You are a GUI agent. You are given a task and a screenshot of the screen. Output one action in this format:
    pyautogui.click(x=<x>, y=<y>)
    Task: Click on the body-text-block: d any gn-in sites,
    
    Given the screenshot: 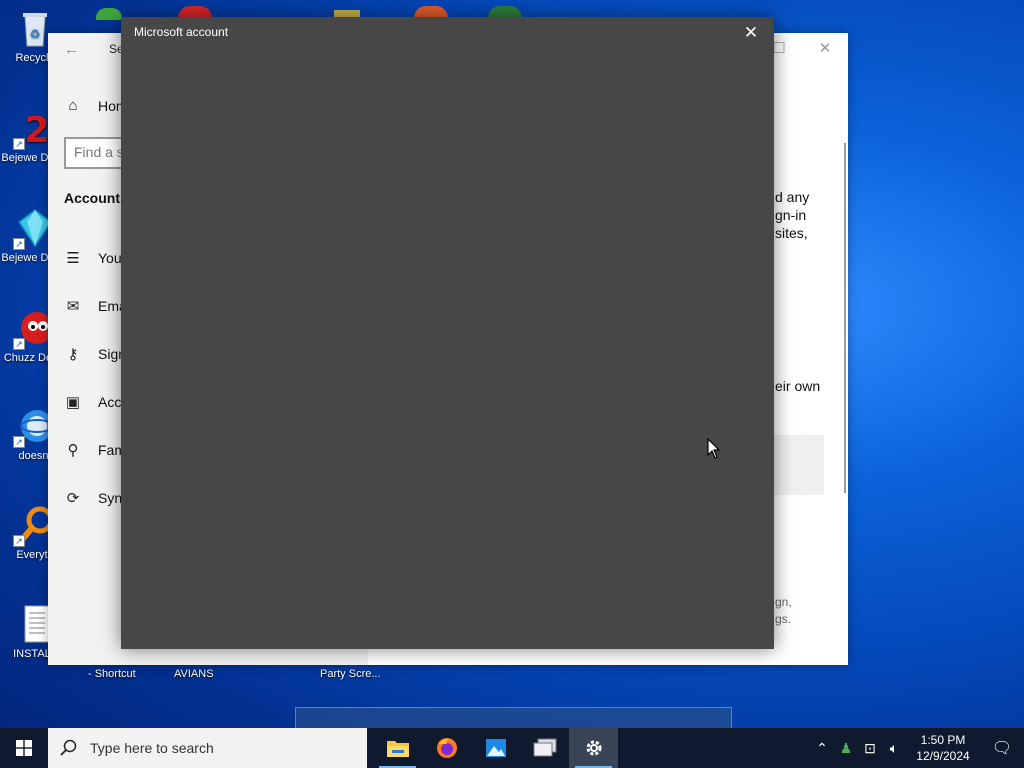 What is the action you would take?
    pyautogui.click(x=792, y=215)
    